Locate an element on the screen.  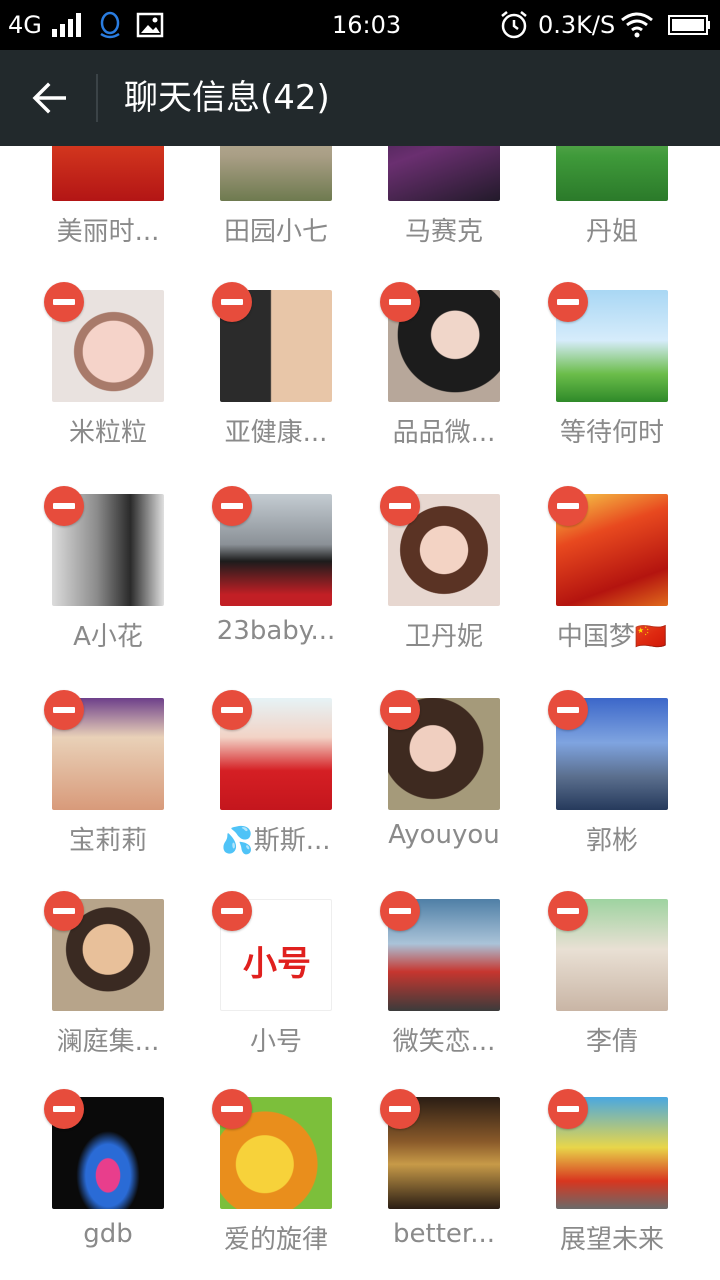
member-name: 米粒粒 is located at coordinates (107, 433).